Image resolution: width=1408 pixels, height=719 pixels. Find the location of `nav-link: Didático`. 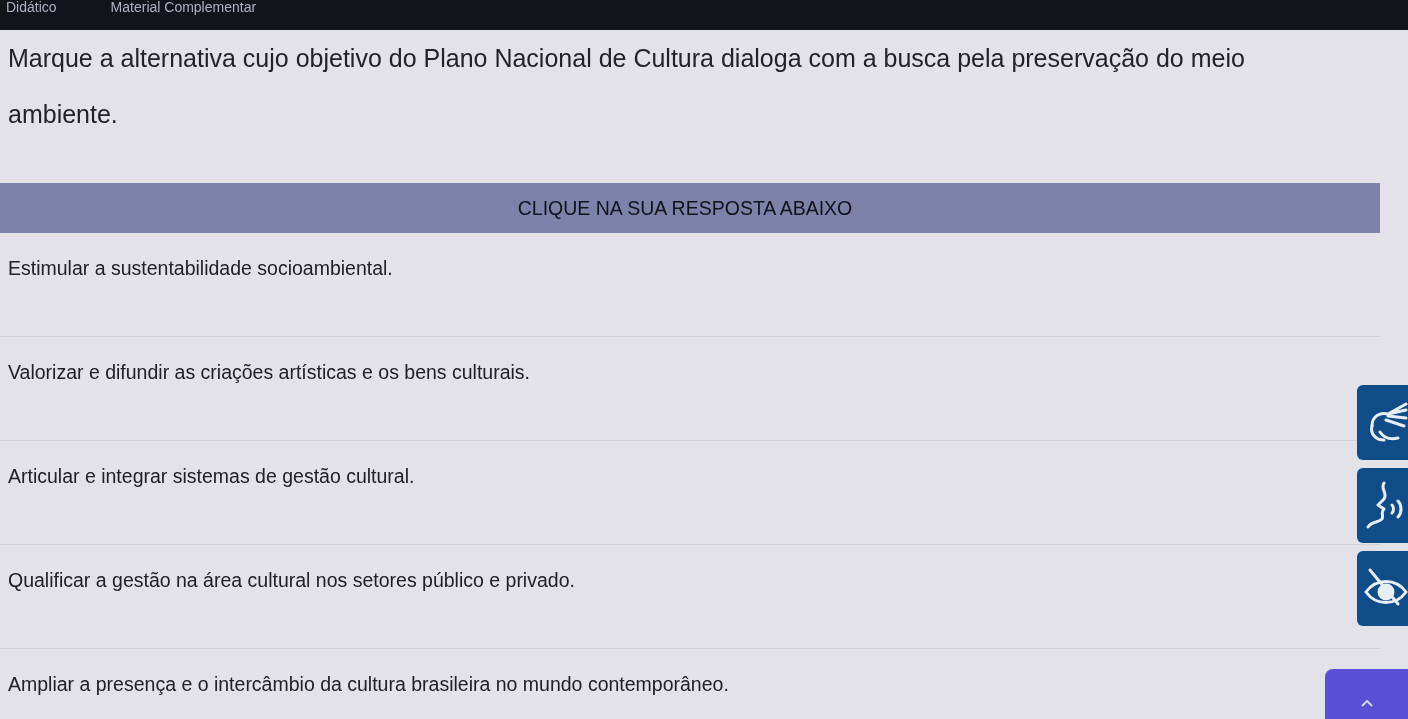

nav-link: Didático is located at coordinates (31, 7).